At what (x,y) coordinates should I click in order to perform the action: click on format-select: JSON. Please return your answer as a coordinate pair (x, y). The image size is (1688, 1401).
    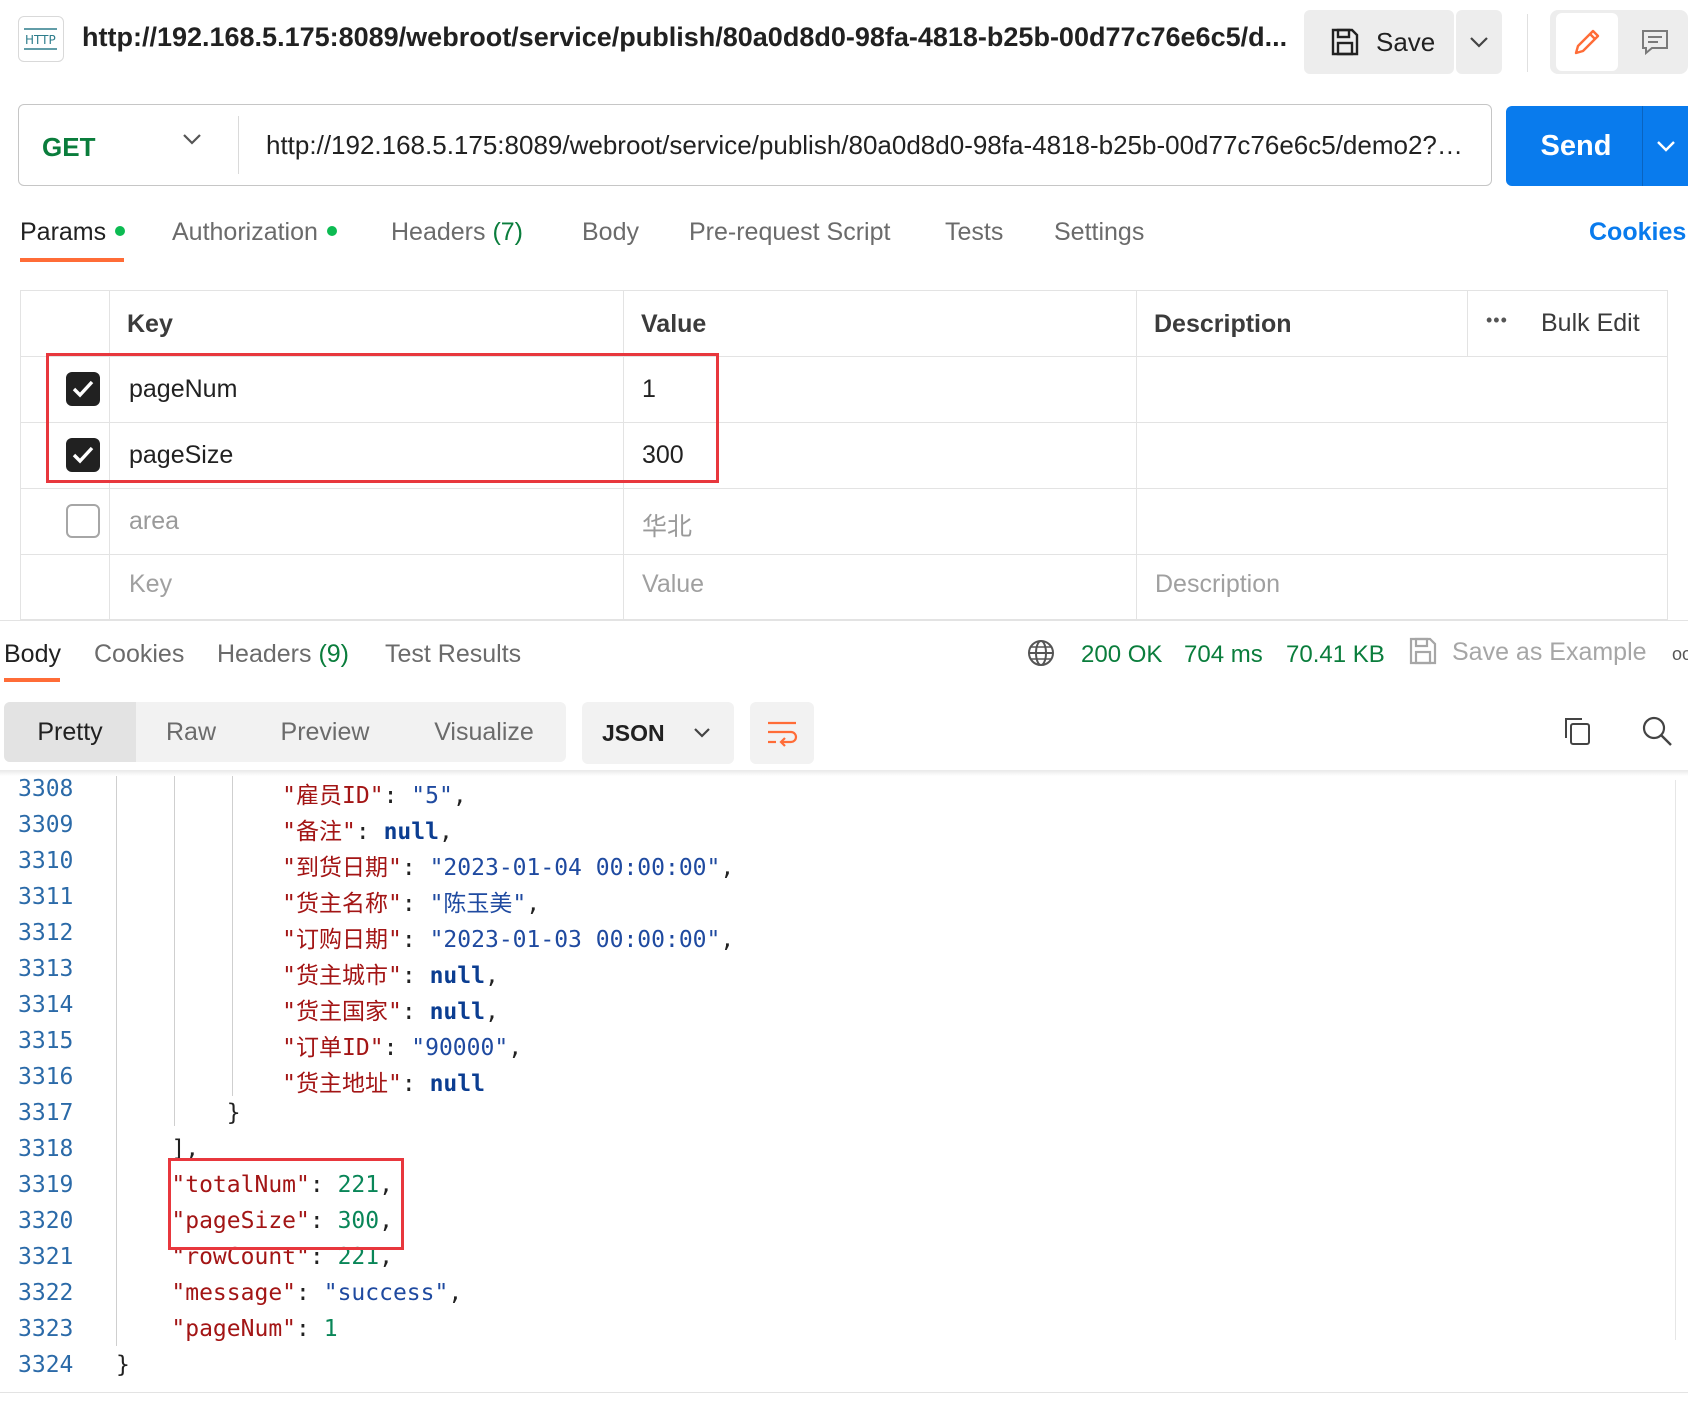
    Looking at the image, I should click on (658, 733).